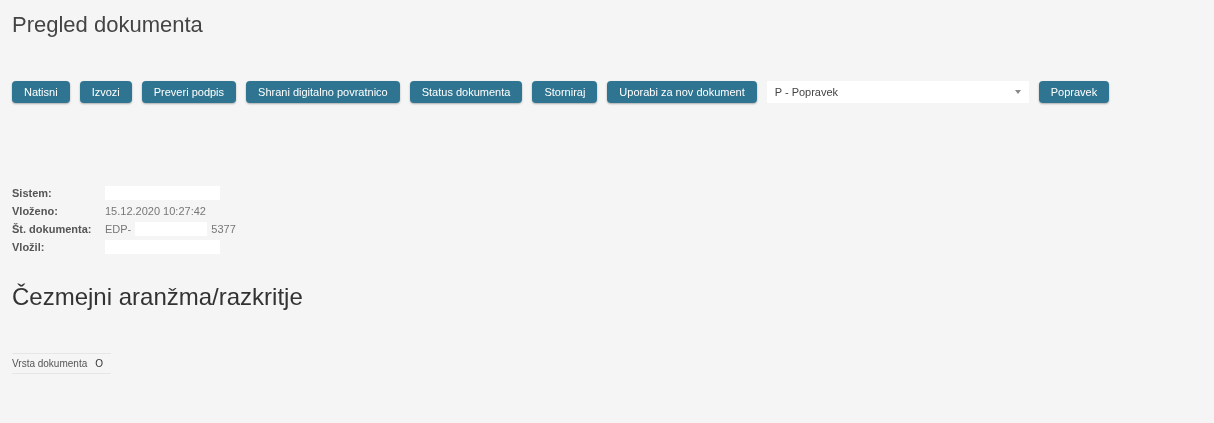 Image resolution: width=1214 pixels, height=423 pixels. What do you see at coordinates (29, 247) in the screenshot?
I see `detail-label: Vložil:` at bounding box center [29, 247].